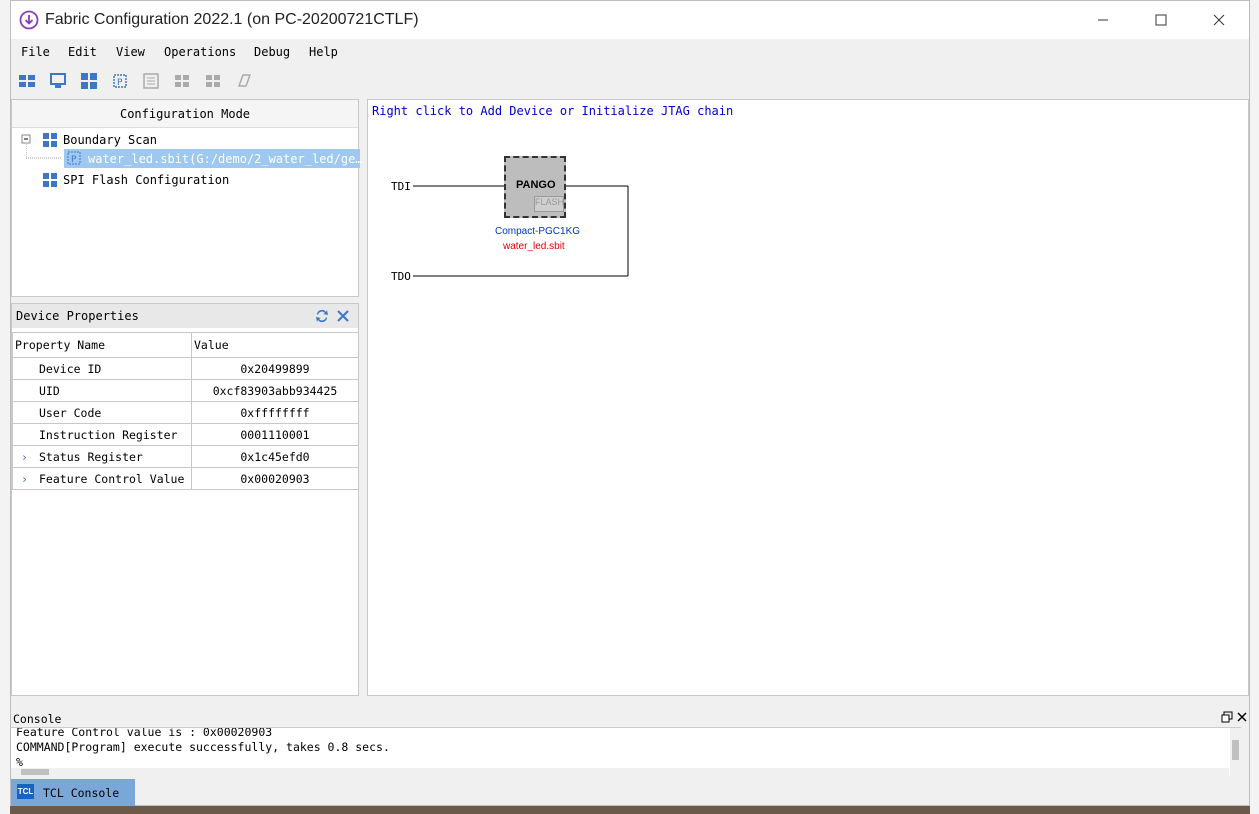 This screenshot has width=1259, height=814. I want to click on property-name: User Code, so click(102, 412).